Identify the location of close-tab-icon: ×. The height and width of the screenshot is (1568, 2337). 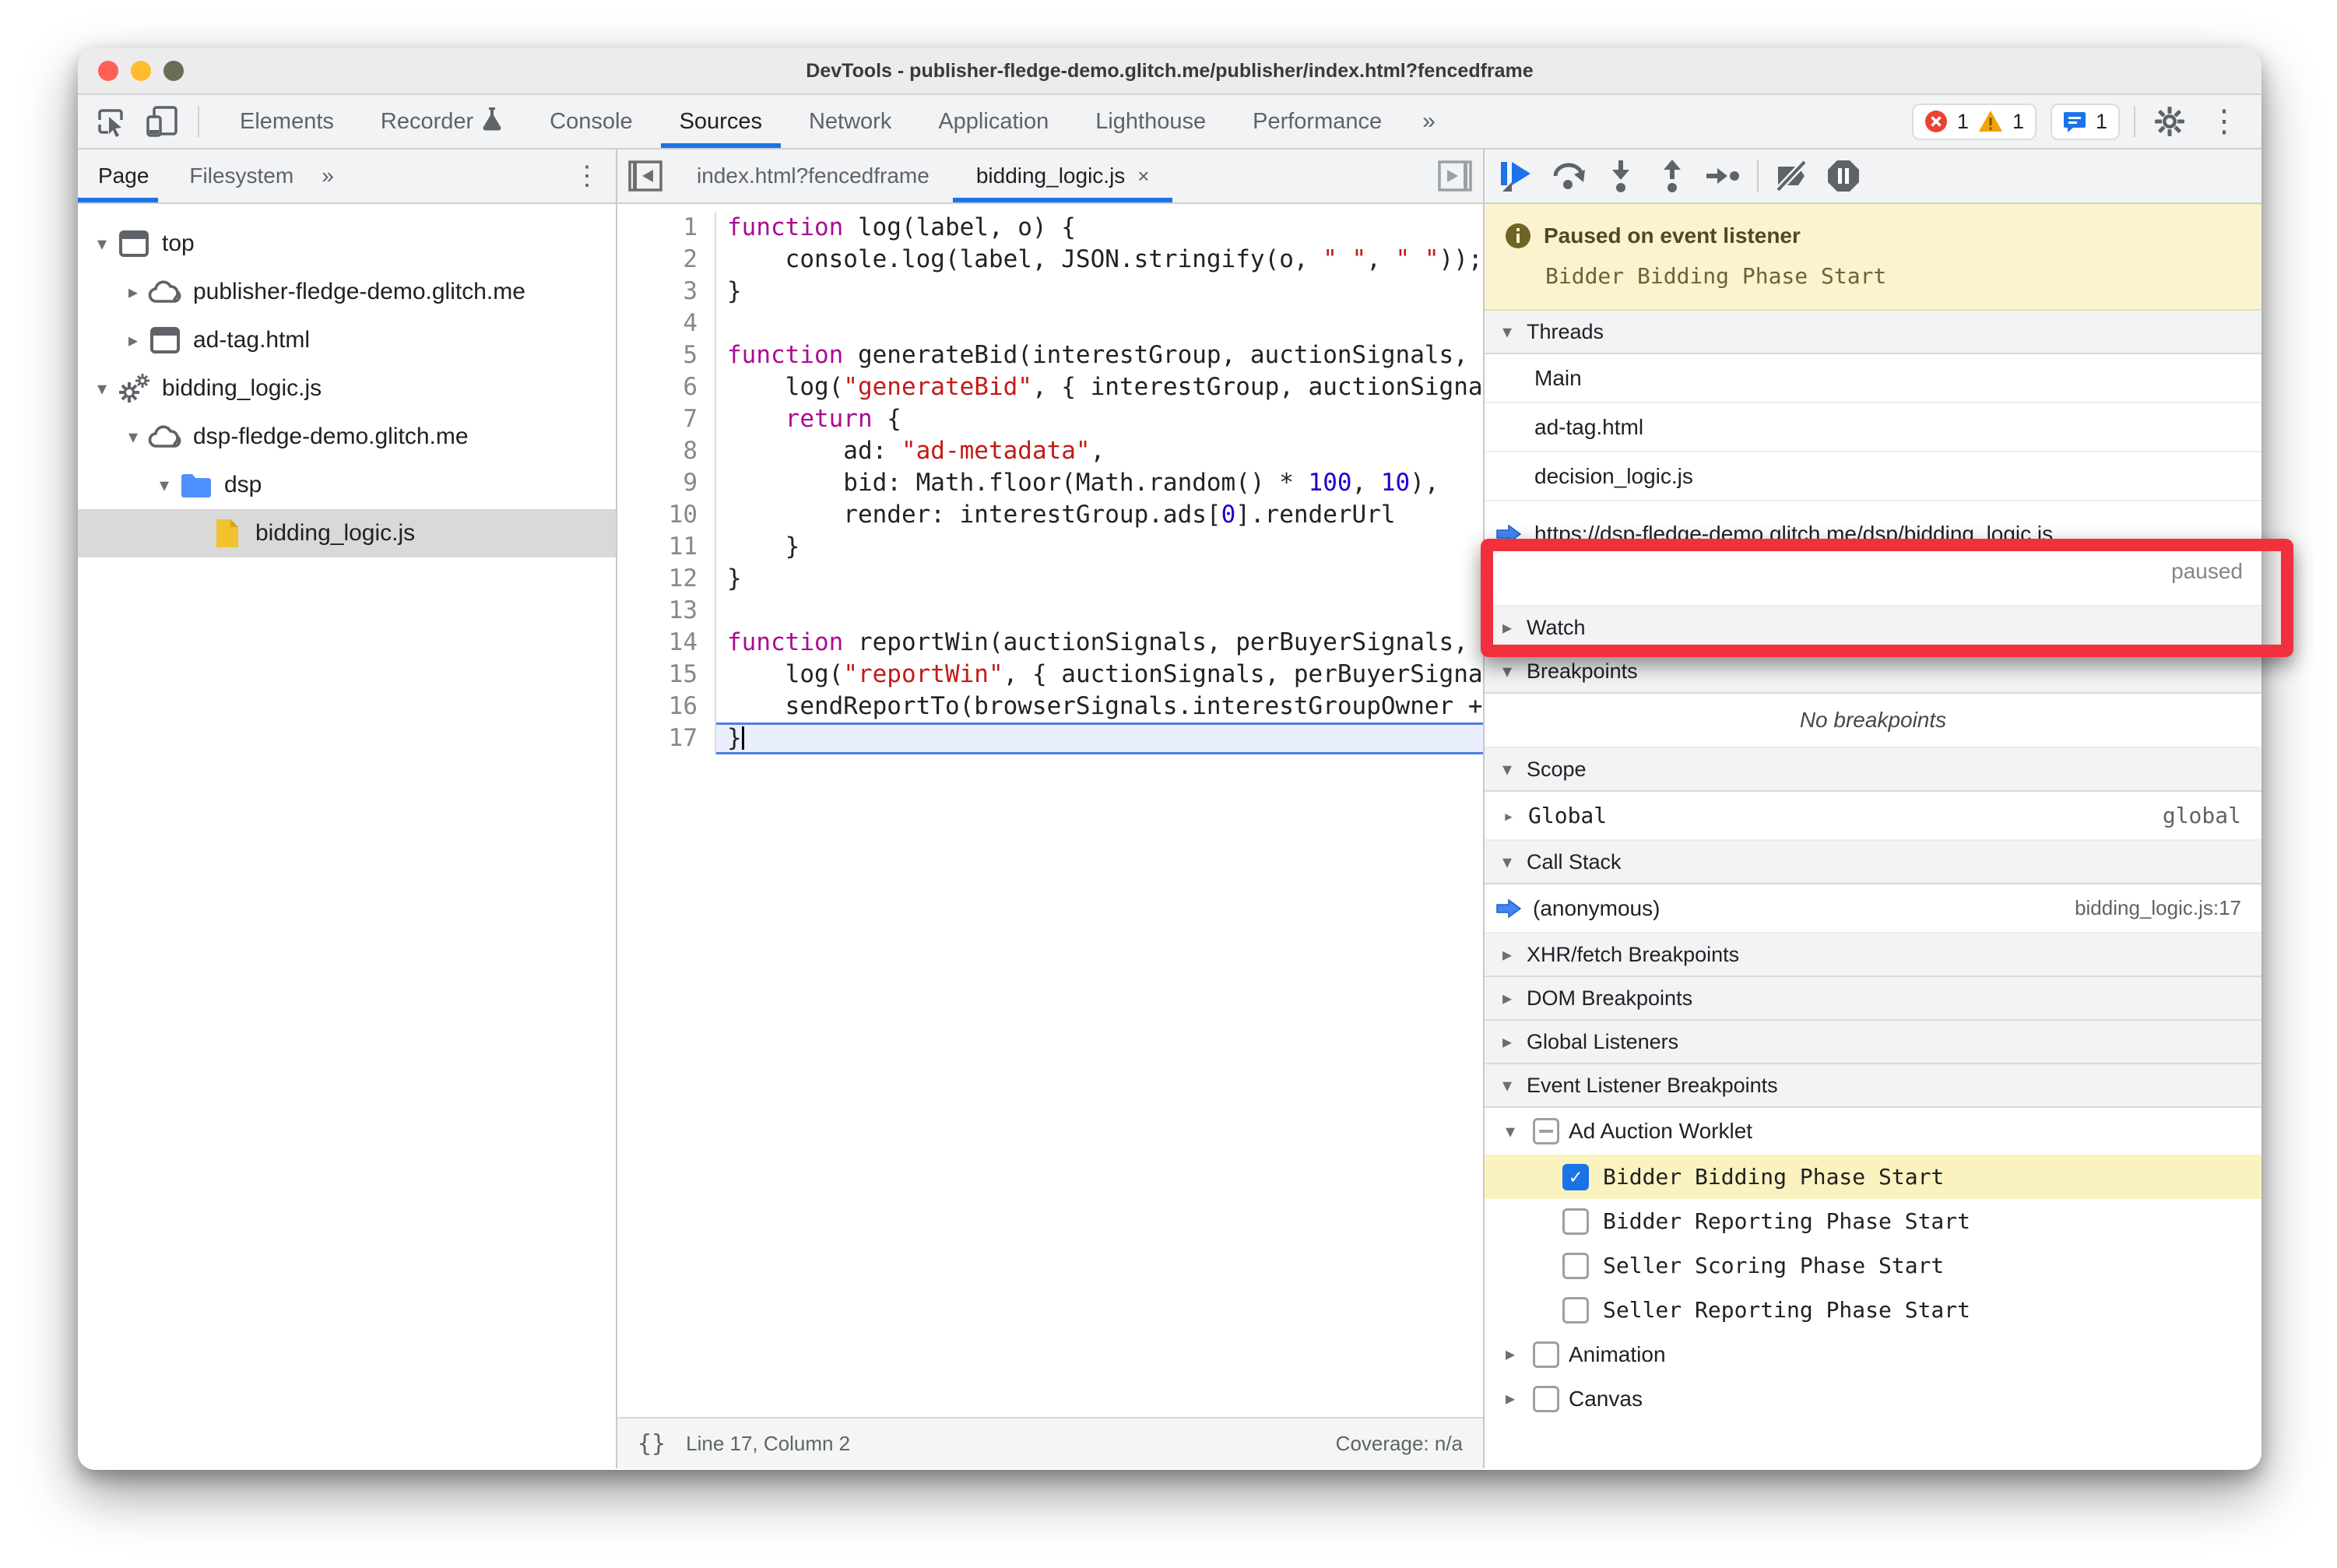
(1143, 176).